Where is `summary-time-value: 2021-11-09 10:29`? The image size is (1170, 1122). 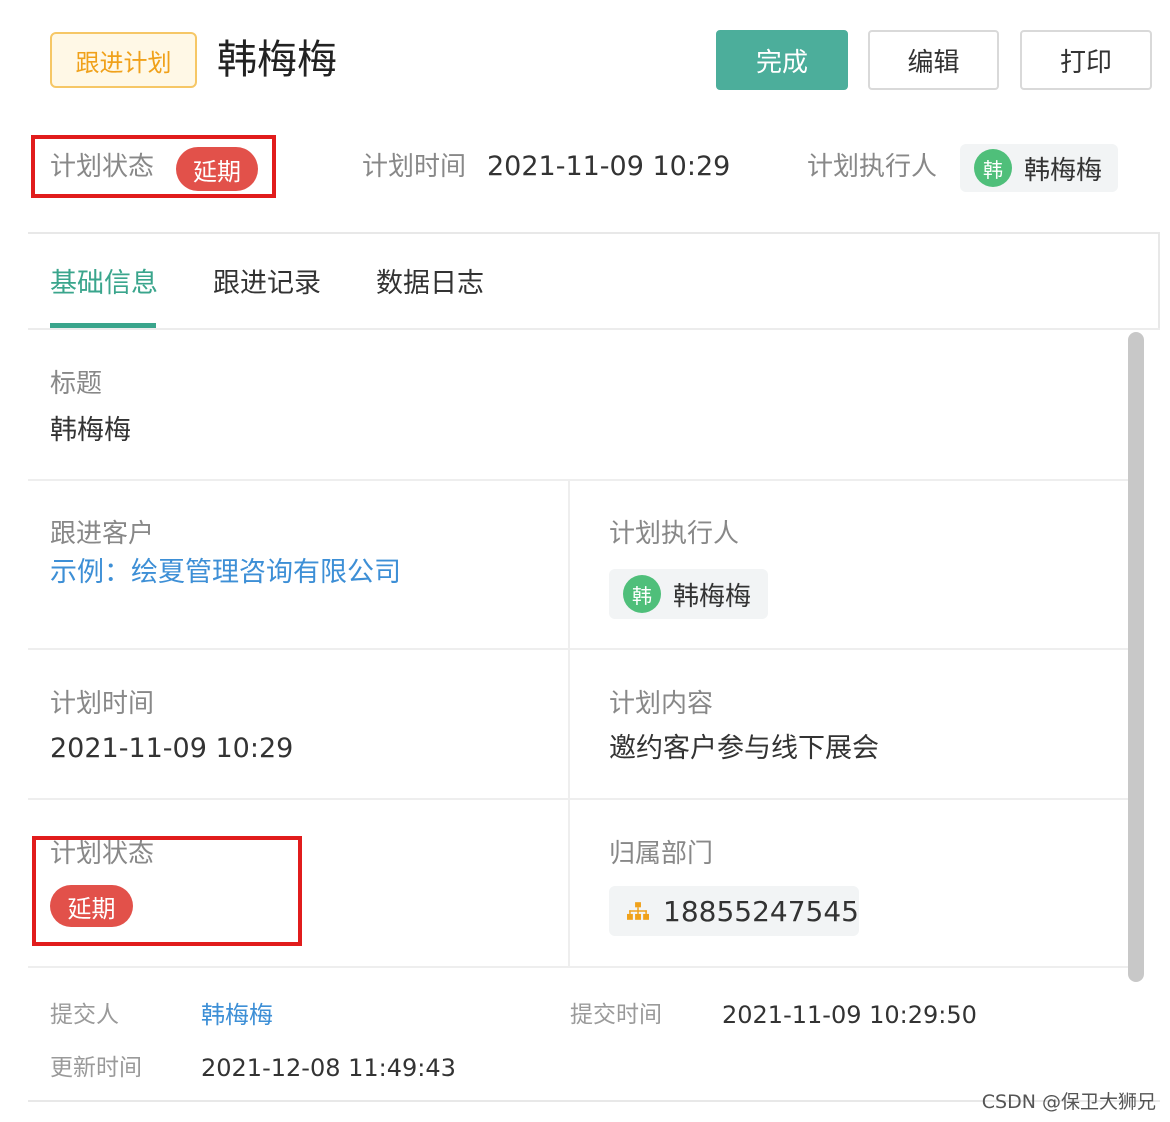
summary-time-value: 2021-11-09 10:29 is located at coordinates (609, 166).